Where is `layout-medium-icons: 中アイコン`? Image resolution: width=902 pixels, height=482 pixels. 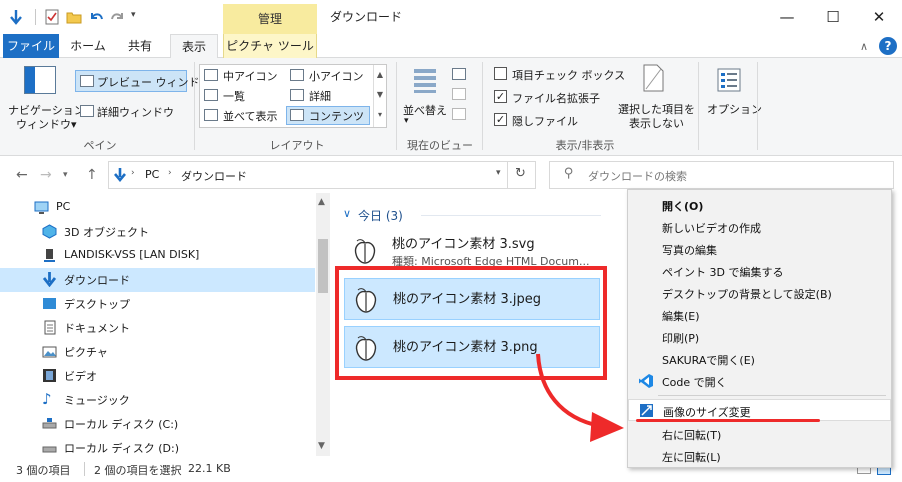
layout-medium-icons: 中アイコン is located at coordinates (250, 76).